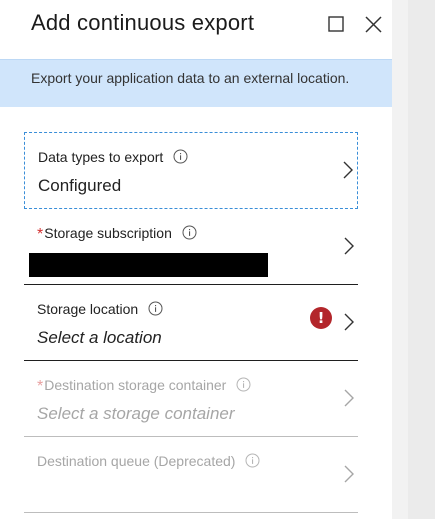  I want to click on field-value-data-types: Configured, so click(80, 185).